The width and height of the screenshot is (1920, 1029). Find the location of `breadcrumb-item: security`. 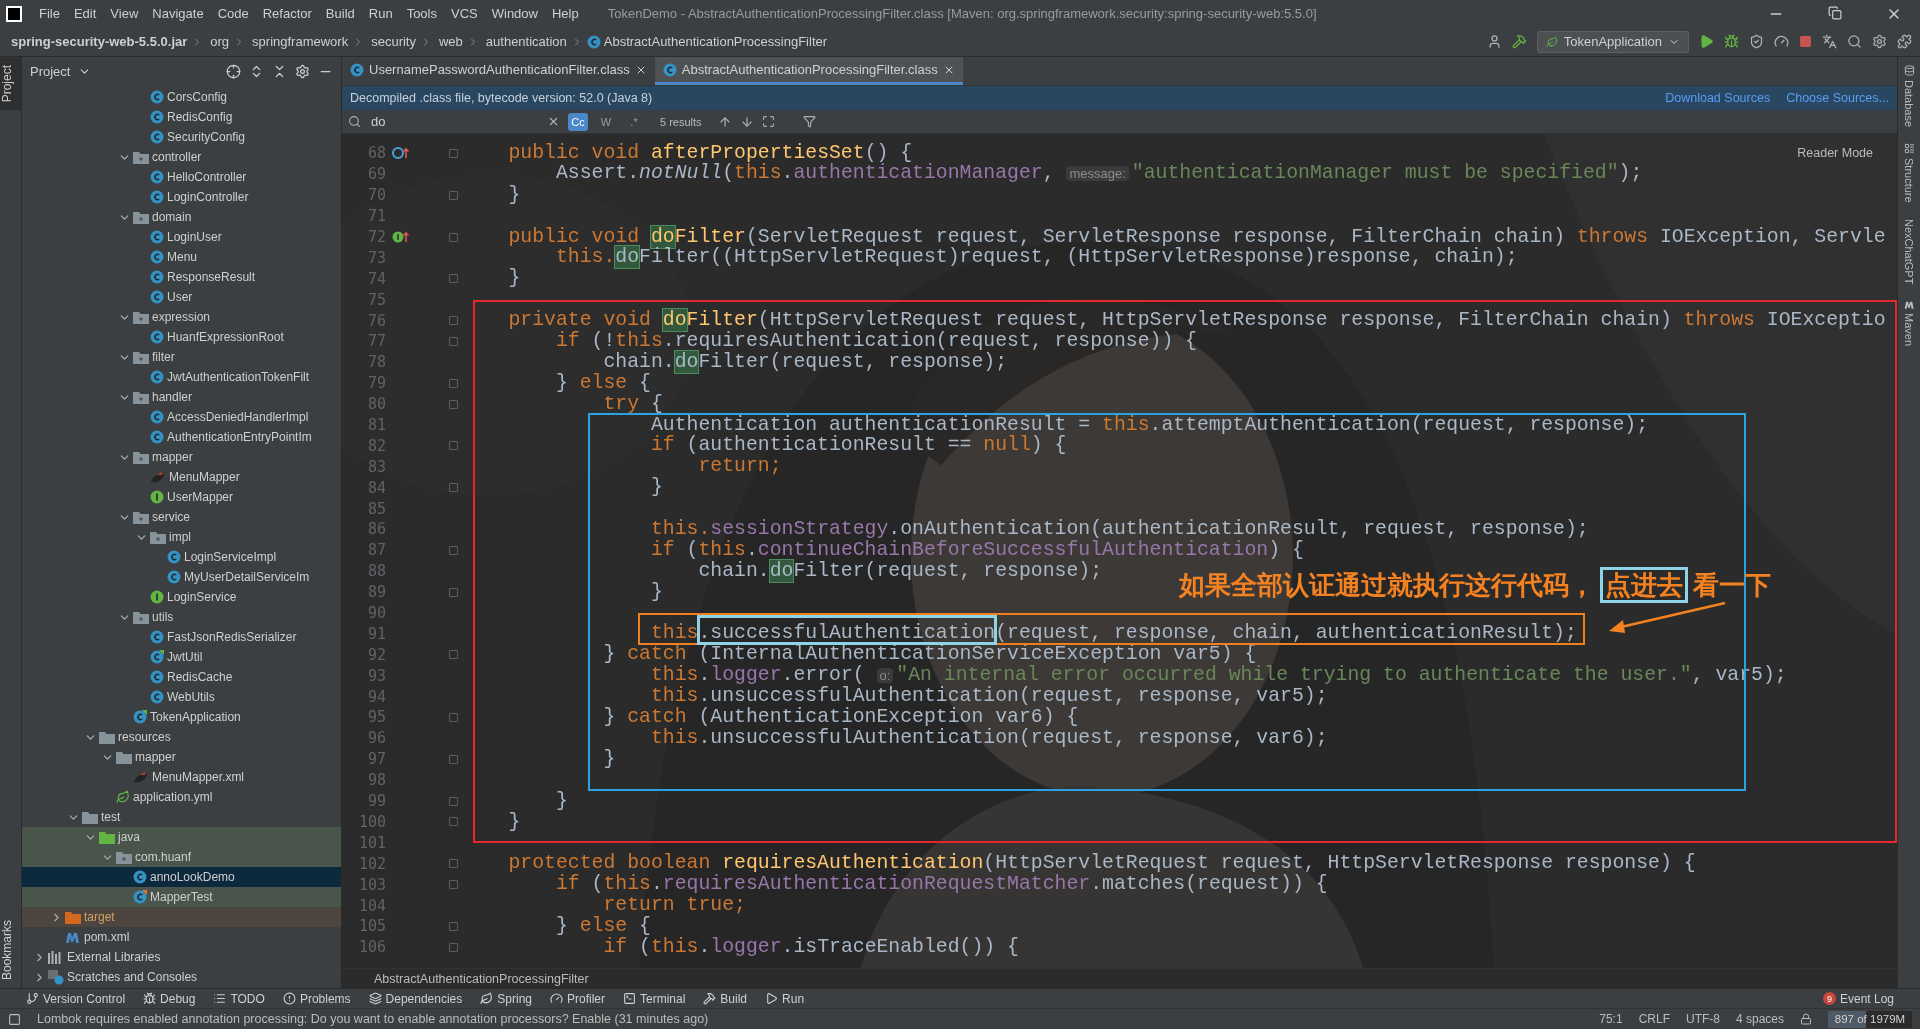

breadcrumb-item: security is located at coordinates (393, 41).